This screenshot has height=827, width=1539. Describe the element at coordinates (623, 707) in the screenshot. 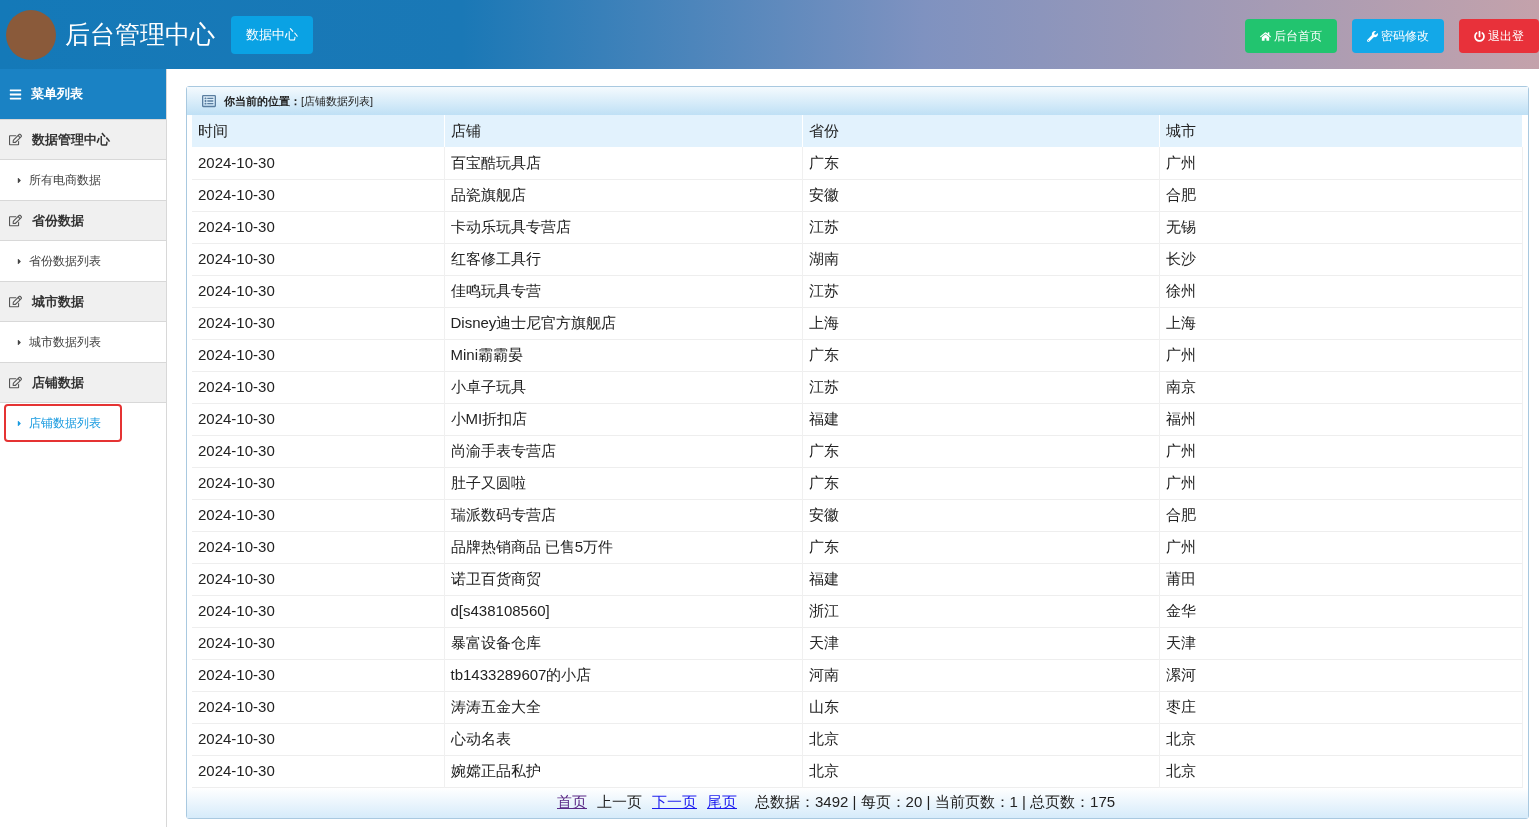

I see `table-cell: 涛涛五金大全` at that location.